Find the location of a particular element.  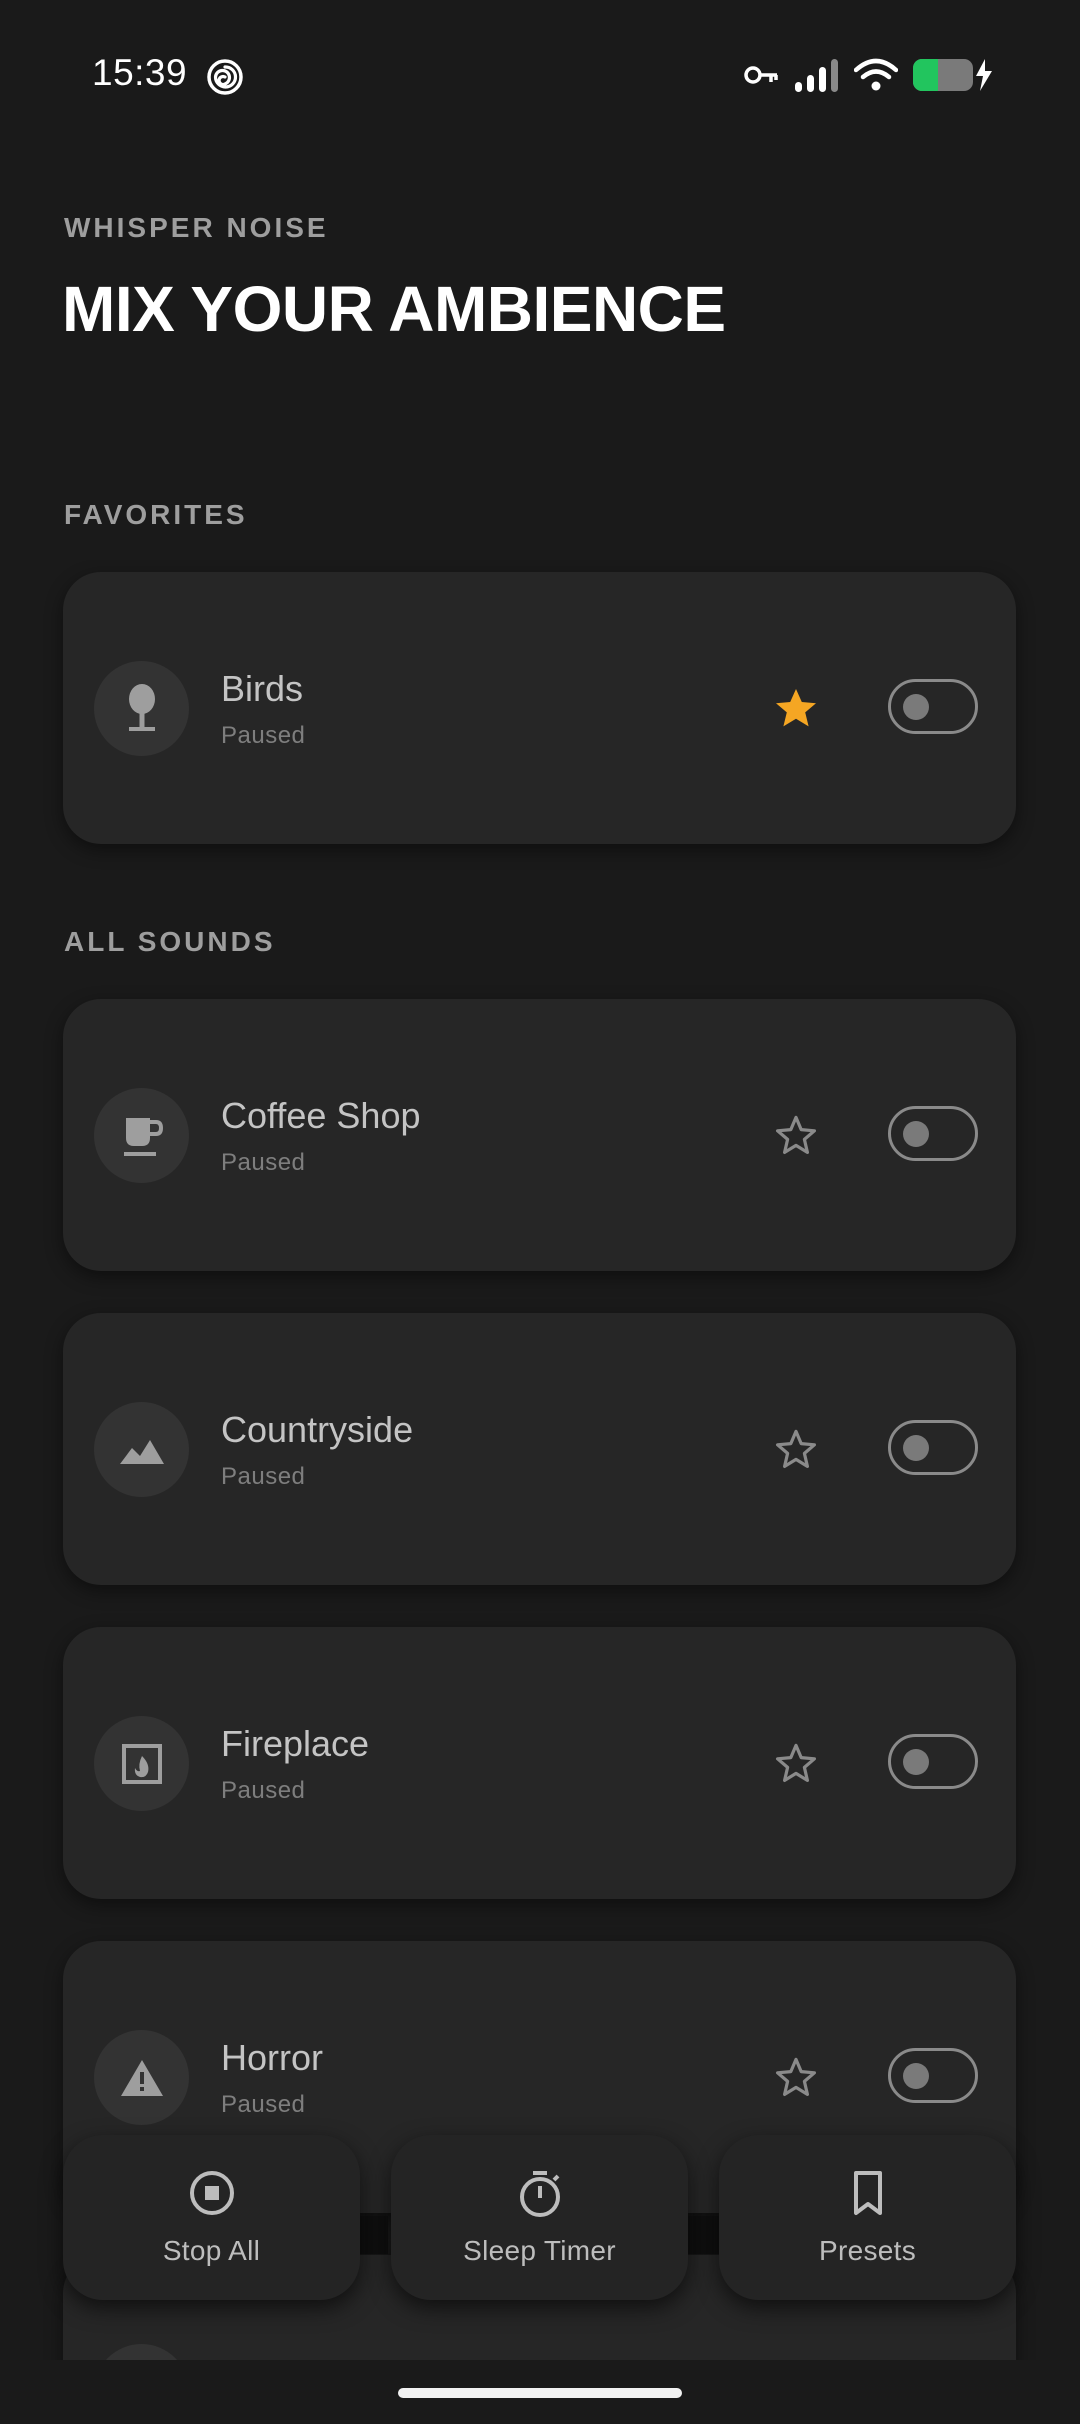

coffee-cup-icon is located at coordinates (141, 1135).